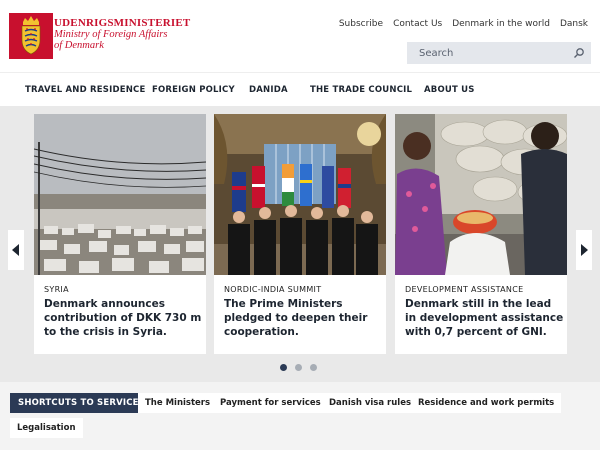  Describe the element at coordinates (193, 90) in the screenshot. I see `nav-foreign-policy: FOREIGN POLICY` at that location.